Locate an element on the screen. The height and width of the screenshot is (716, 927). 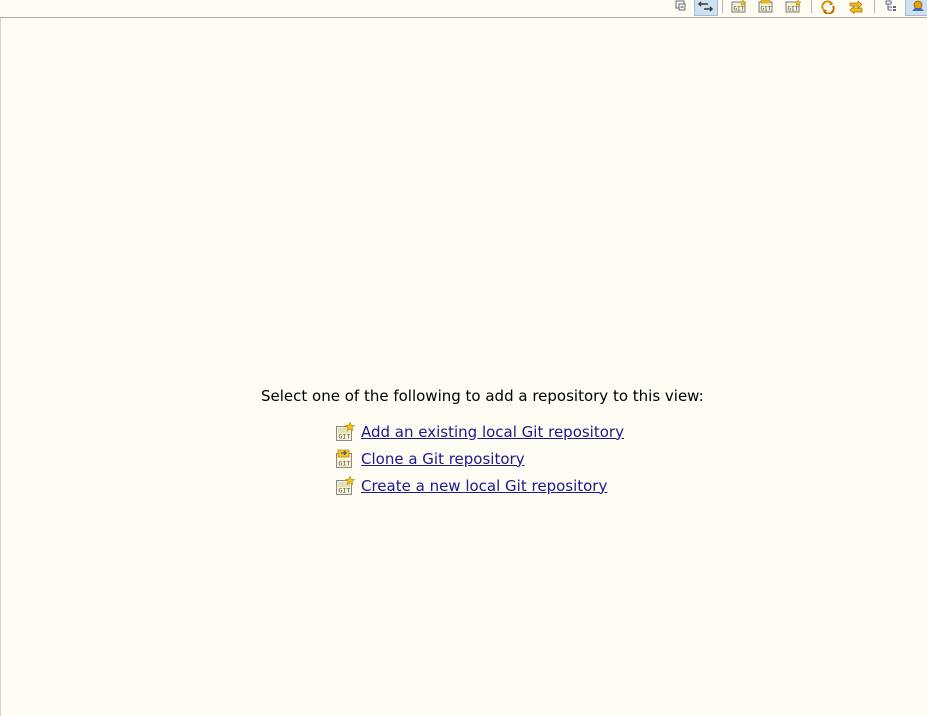
clone-repository-button: GIT is located at coordinates (766, 7).